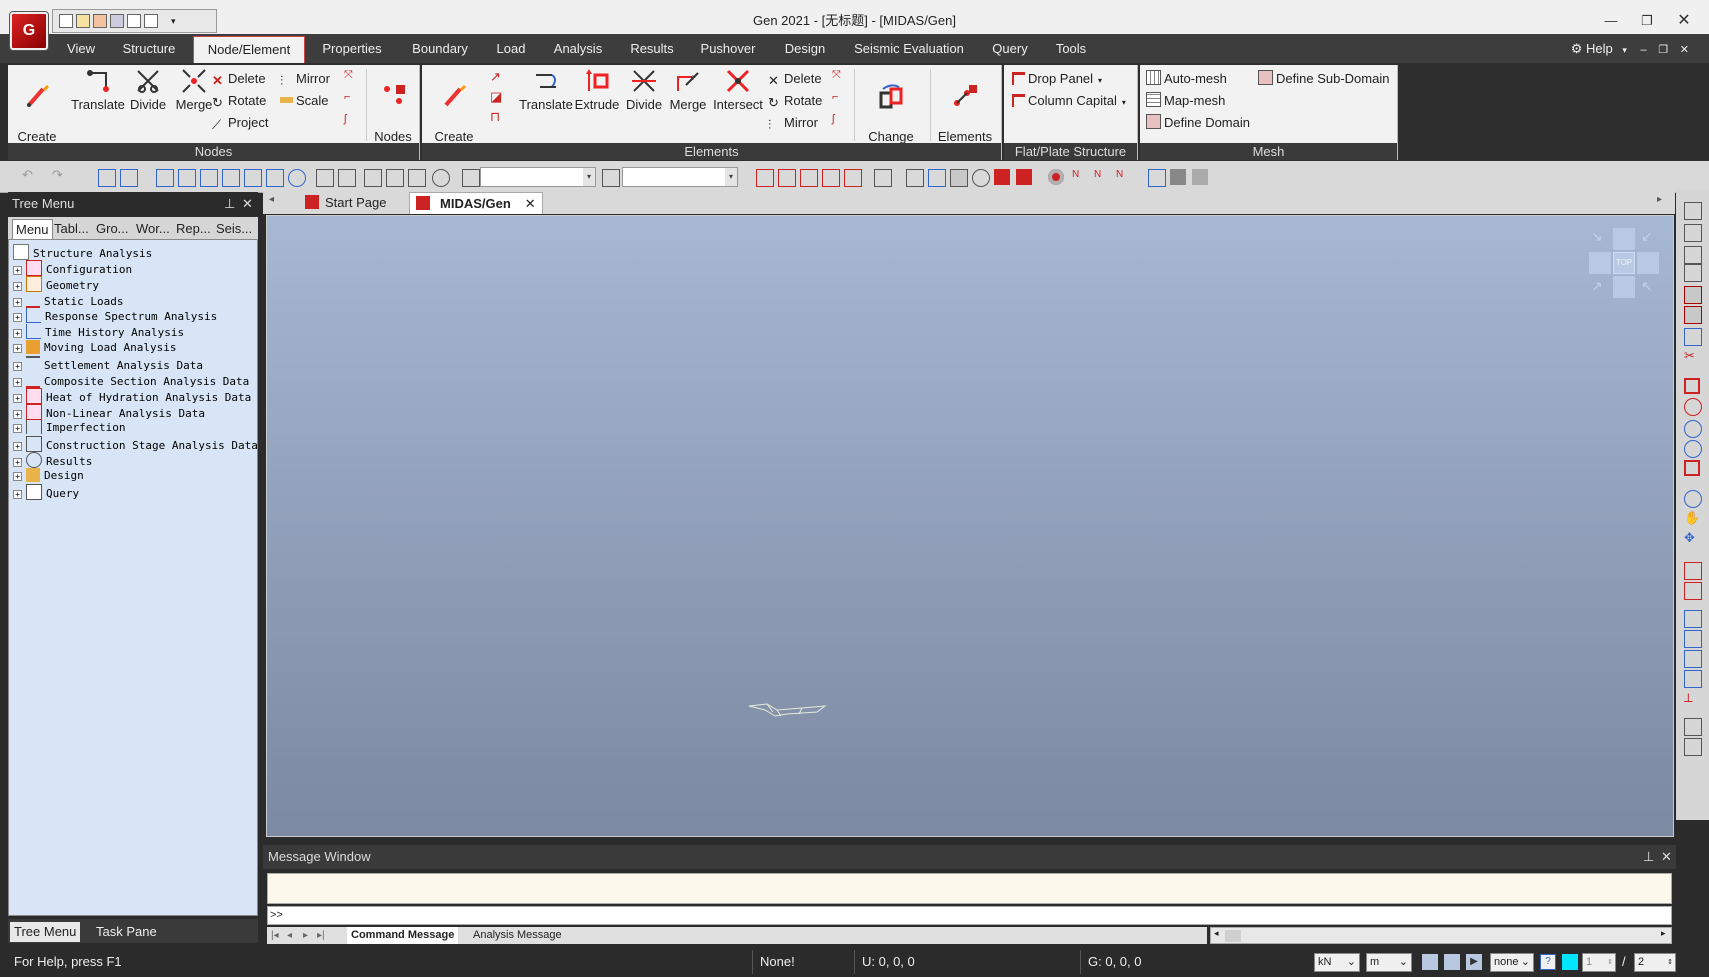 This screenshot has width=1709, height=977. I want to click on define-sub-domain-button: Define Sub-Domain, so click(1323, 79).